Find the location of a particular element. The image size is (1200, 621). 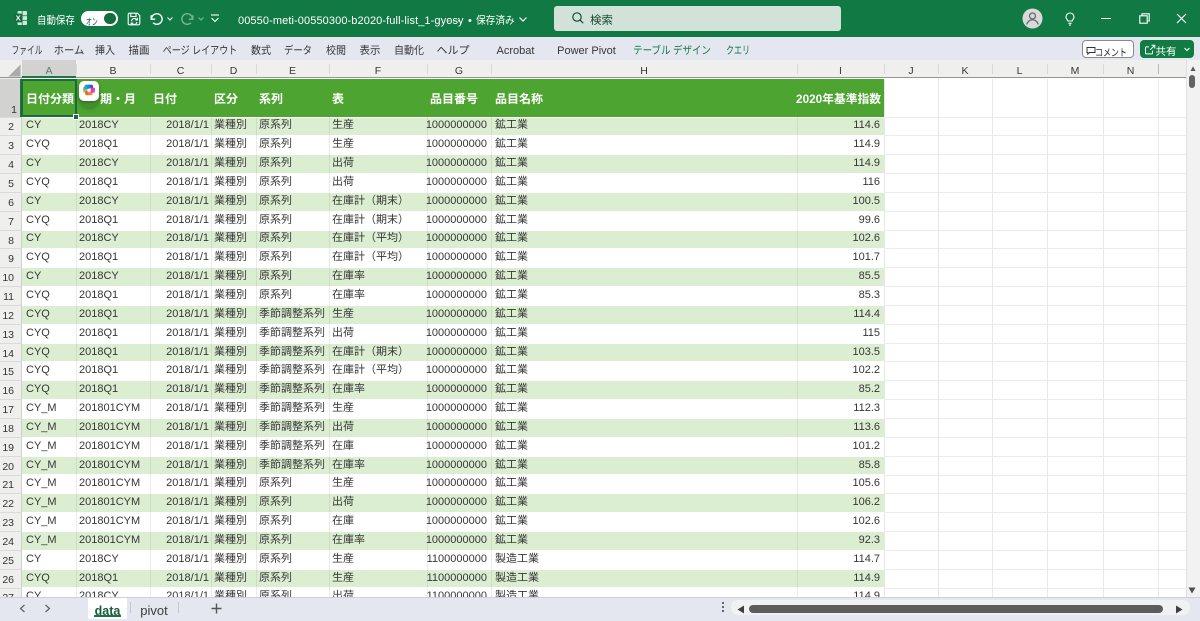

svg-text: X is located at coordinates (18, 17).